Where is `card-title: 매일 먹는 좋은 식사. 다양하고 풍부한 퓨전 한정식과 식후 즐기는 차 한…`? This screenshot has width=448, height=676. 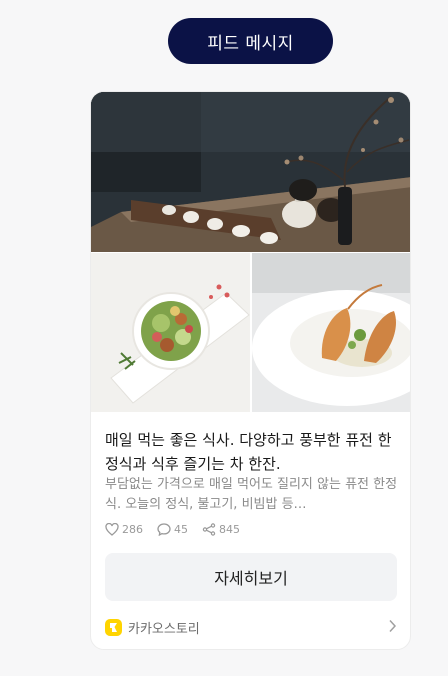 card-title: 매일 먹는 좋은 식사. 다양하고 풍부한 퓨전 한정식과 식후 즐기는 차 한… is located at coordinates (248, 452).